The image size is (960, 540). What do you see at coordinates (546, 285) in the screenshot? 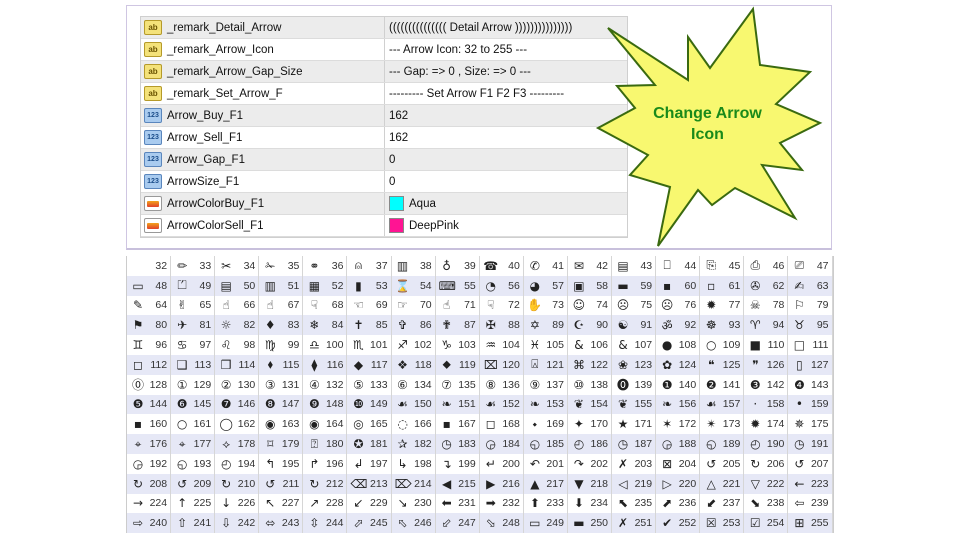
I see `icon-cell: ◕ 57` at bounding box center [546, 285].